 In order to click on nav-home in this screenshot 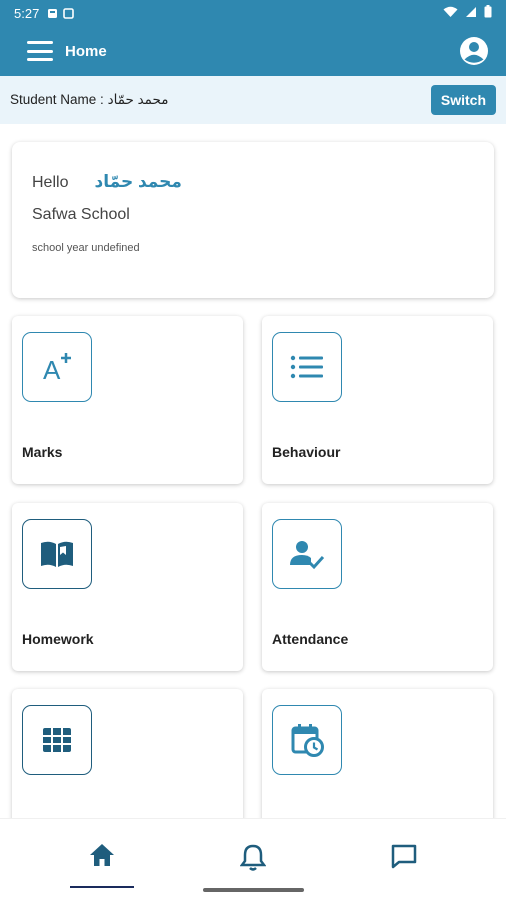, I will do `click(102, 865)`.